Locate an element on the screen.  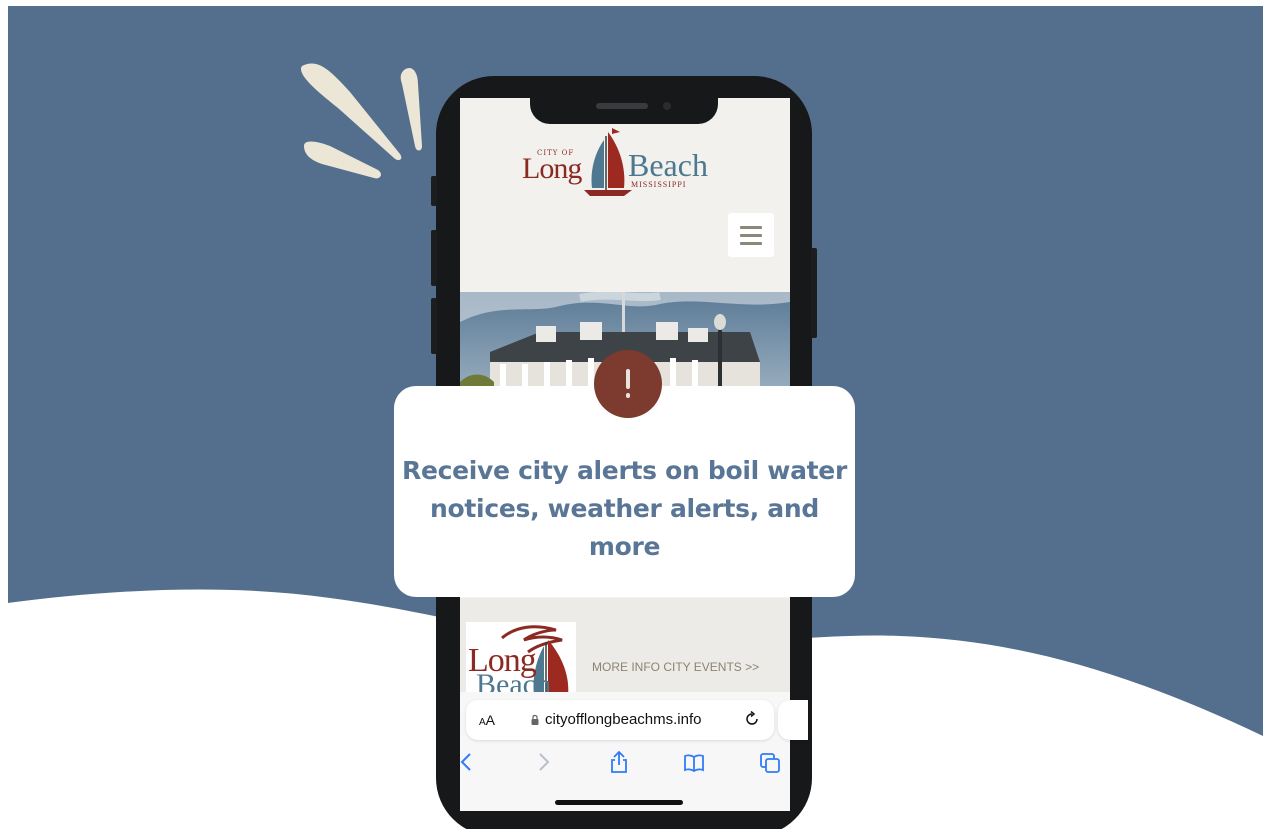
phone-speaker is located at coordinates (622, 106).